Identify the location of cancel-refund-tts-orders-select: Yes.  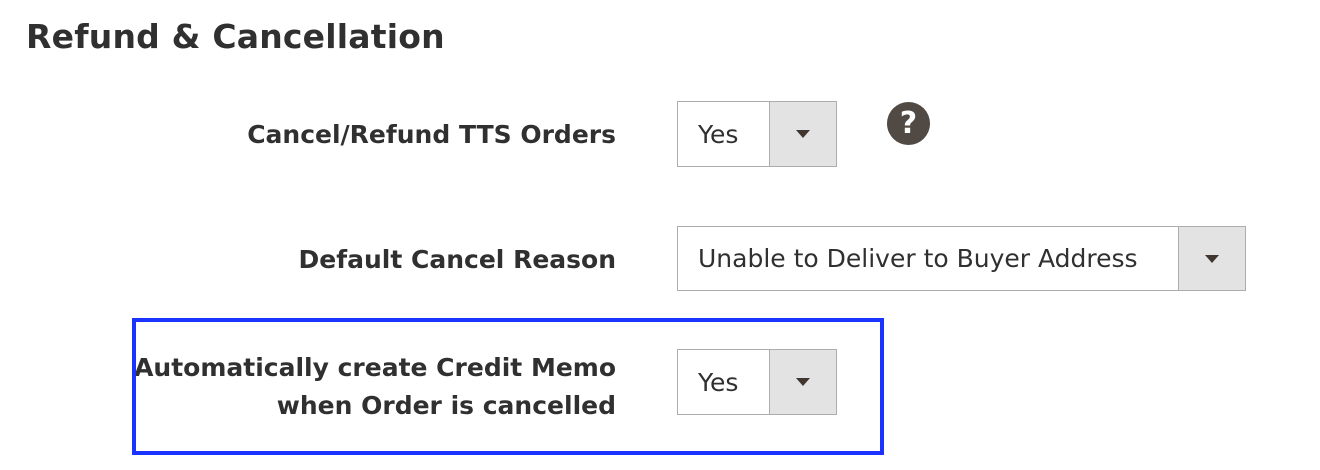
(757, 134).